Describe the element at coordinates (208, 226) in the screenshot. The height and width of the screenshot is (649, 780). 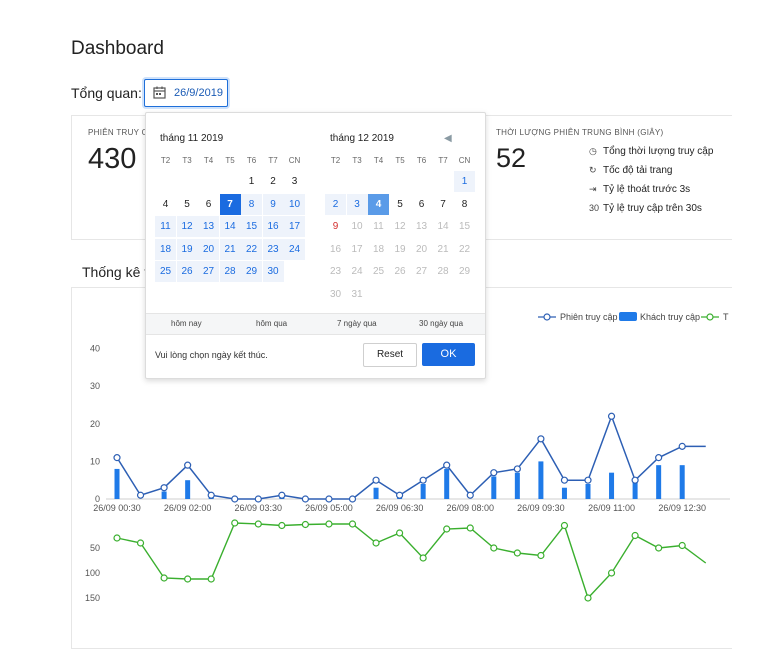
I see `calendar-day: 13` at that location.